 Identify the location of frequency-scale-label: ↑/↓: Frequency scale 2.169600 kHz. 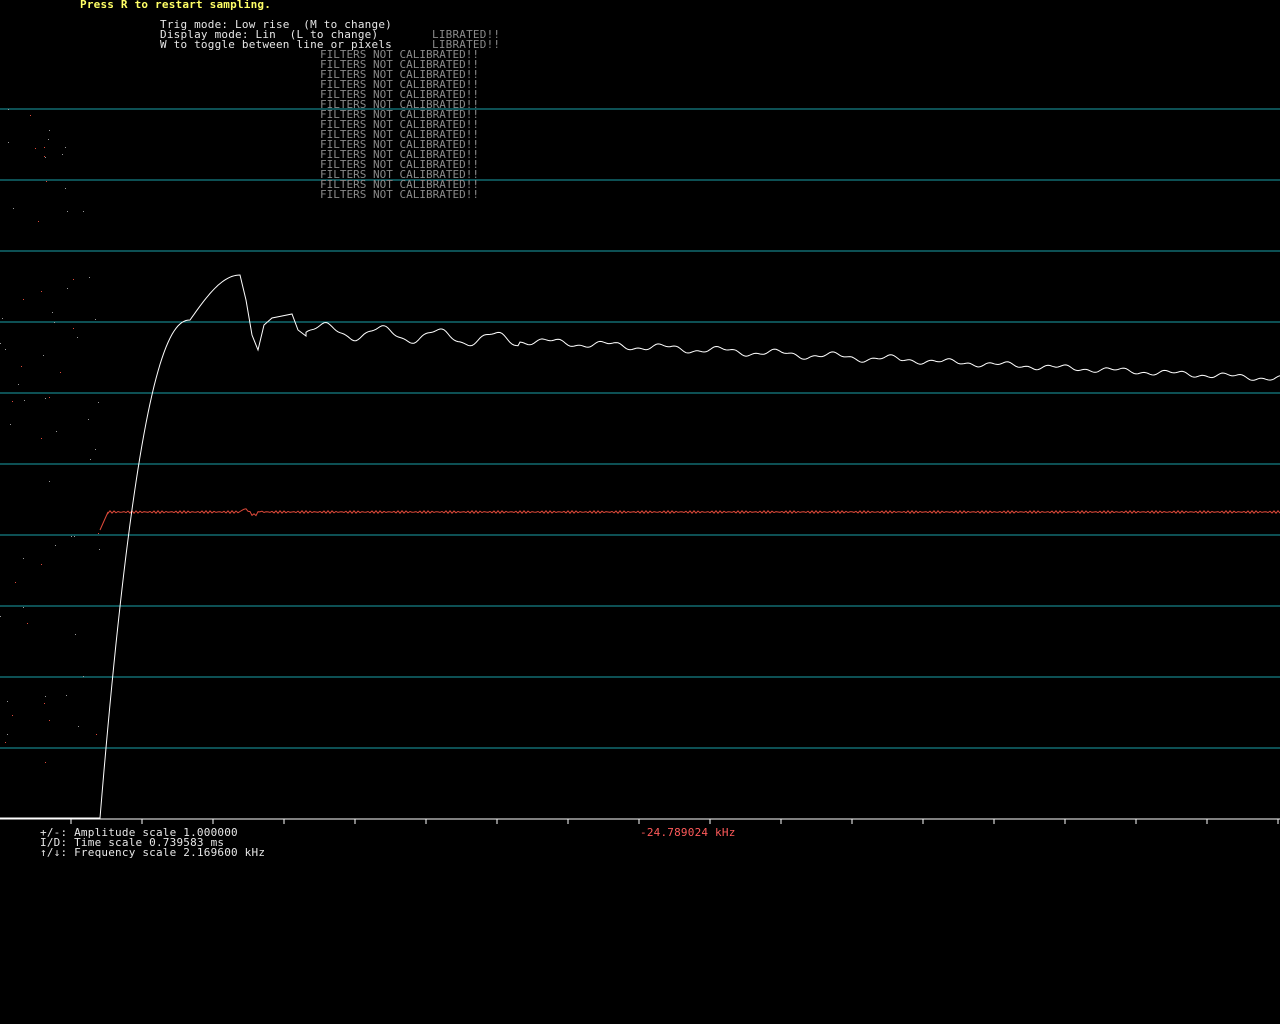
(153, 852).